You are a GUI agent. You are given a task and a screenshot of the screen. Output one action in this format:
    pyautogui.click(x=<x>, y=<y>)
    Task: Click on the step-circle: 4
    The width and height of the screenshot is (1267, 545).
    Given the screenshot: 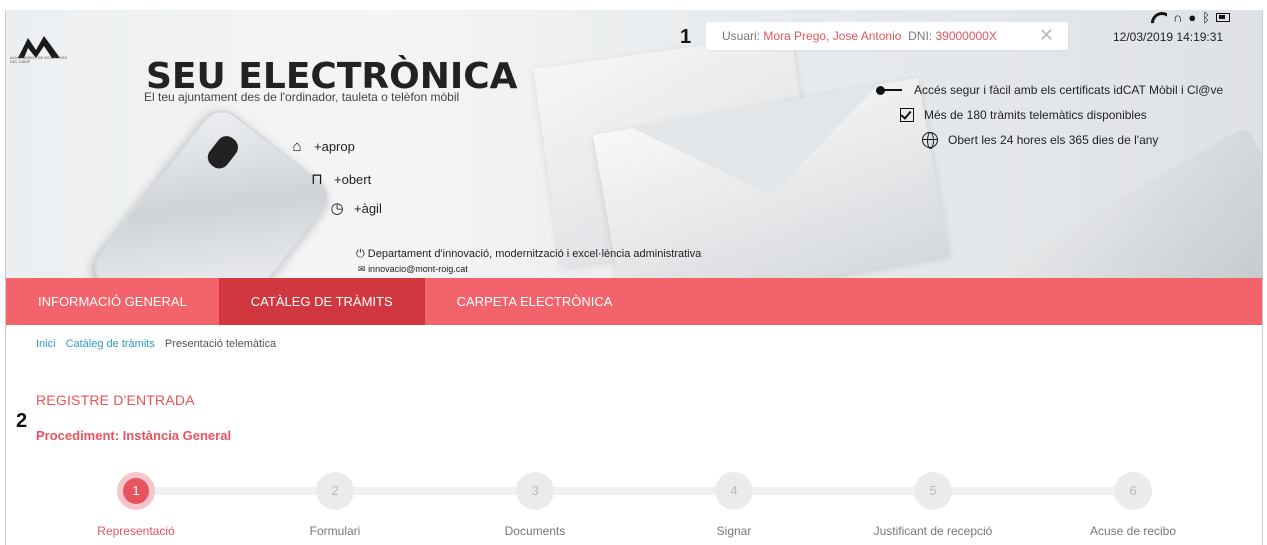 What is the action you would take?
    pyautogui.click(x=734, y=491)
    